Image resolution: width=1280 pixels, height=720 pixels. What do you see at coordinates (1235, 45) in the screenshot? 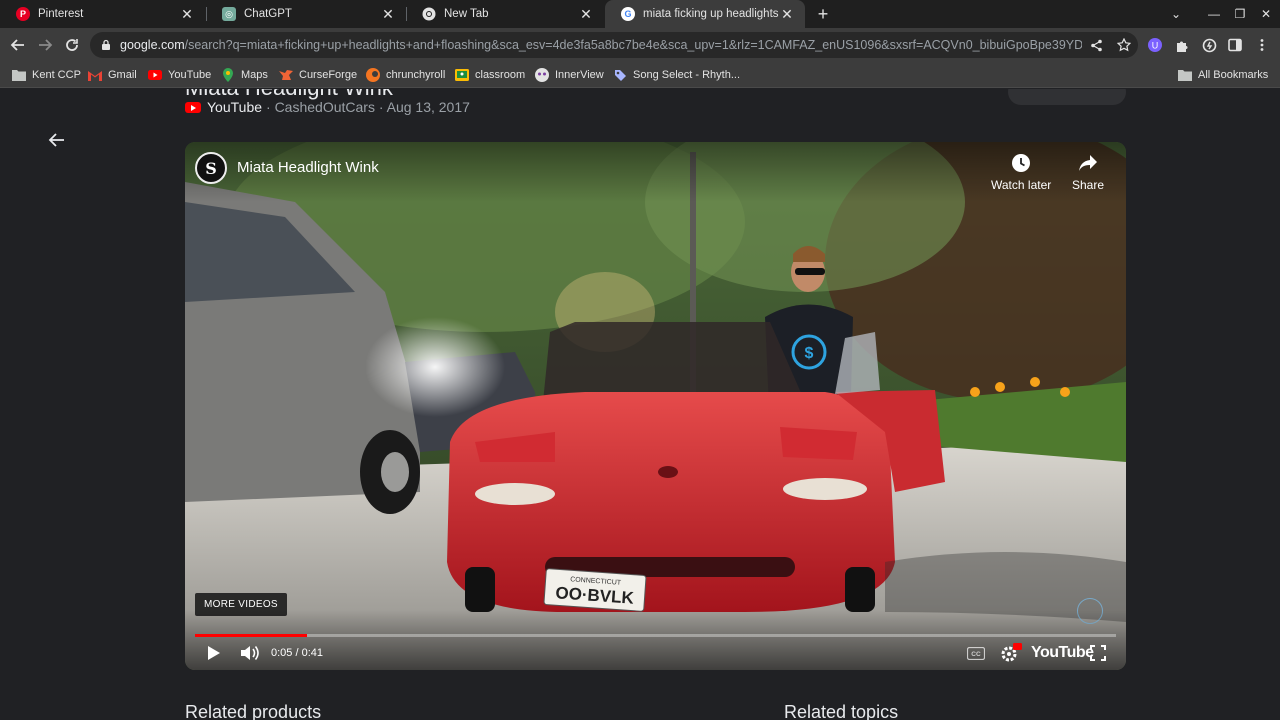
I see `side-panel-icon` at bounding box center [1235, 45].